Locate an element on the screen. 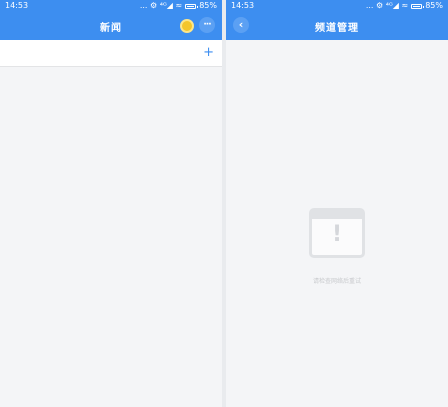 Image resolution: width=448 pixels, height=407 pixels. exclamation-icon: ! is located at coordinates (337, 234).